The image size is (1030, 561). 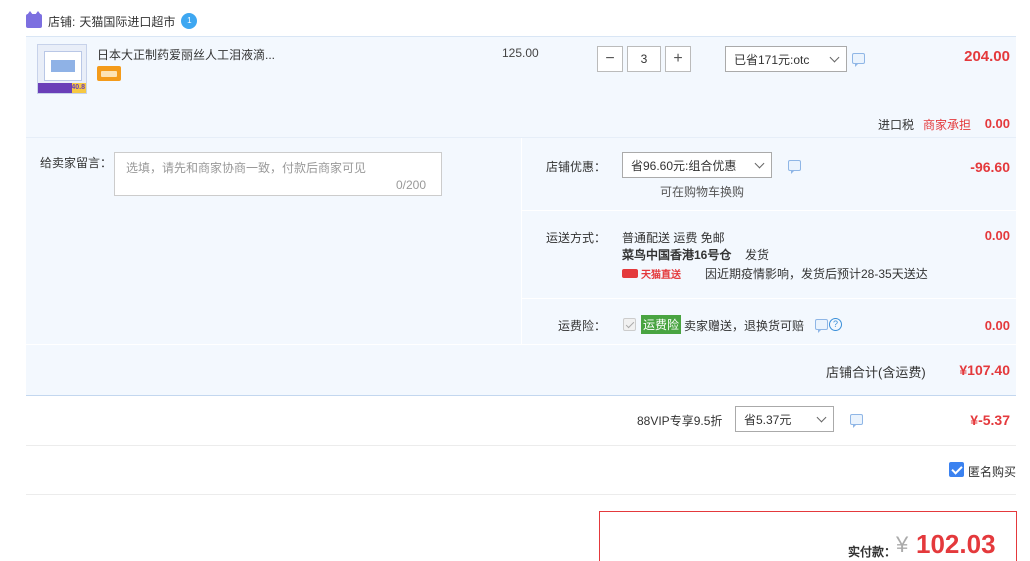 I want to click on insurance-fee: 0.00, so click(x=997, y=325).